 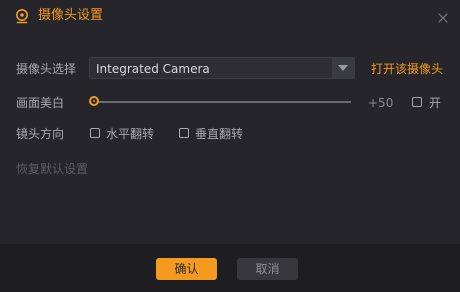 I want to click on horizontal-flip-label: 水平翻转, so click(x=130, y=134).